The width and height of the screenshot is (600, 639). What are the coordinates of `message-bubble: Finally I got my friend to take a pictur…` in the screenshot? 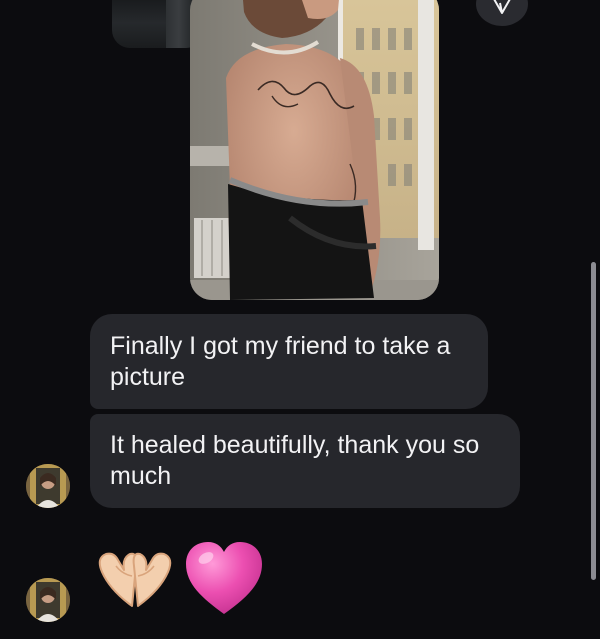 It's located at (289, 361).